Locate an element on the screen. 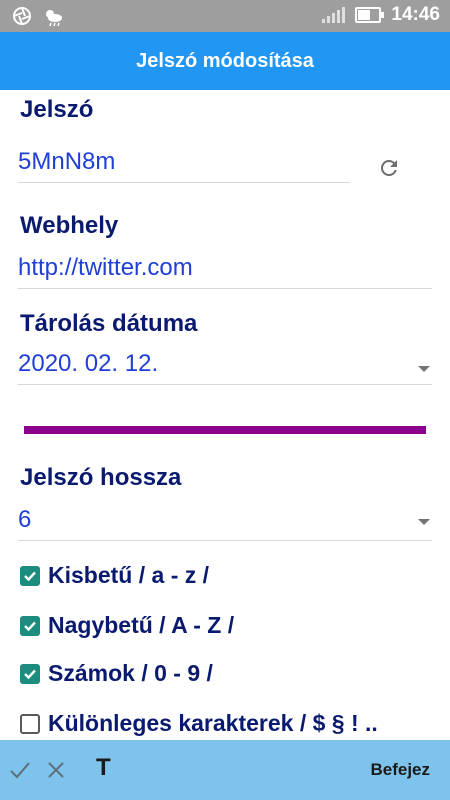 This screenshot has width=450, height=800. check-icon is located at coordinates (20, 770).